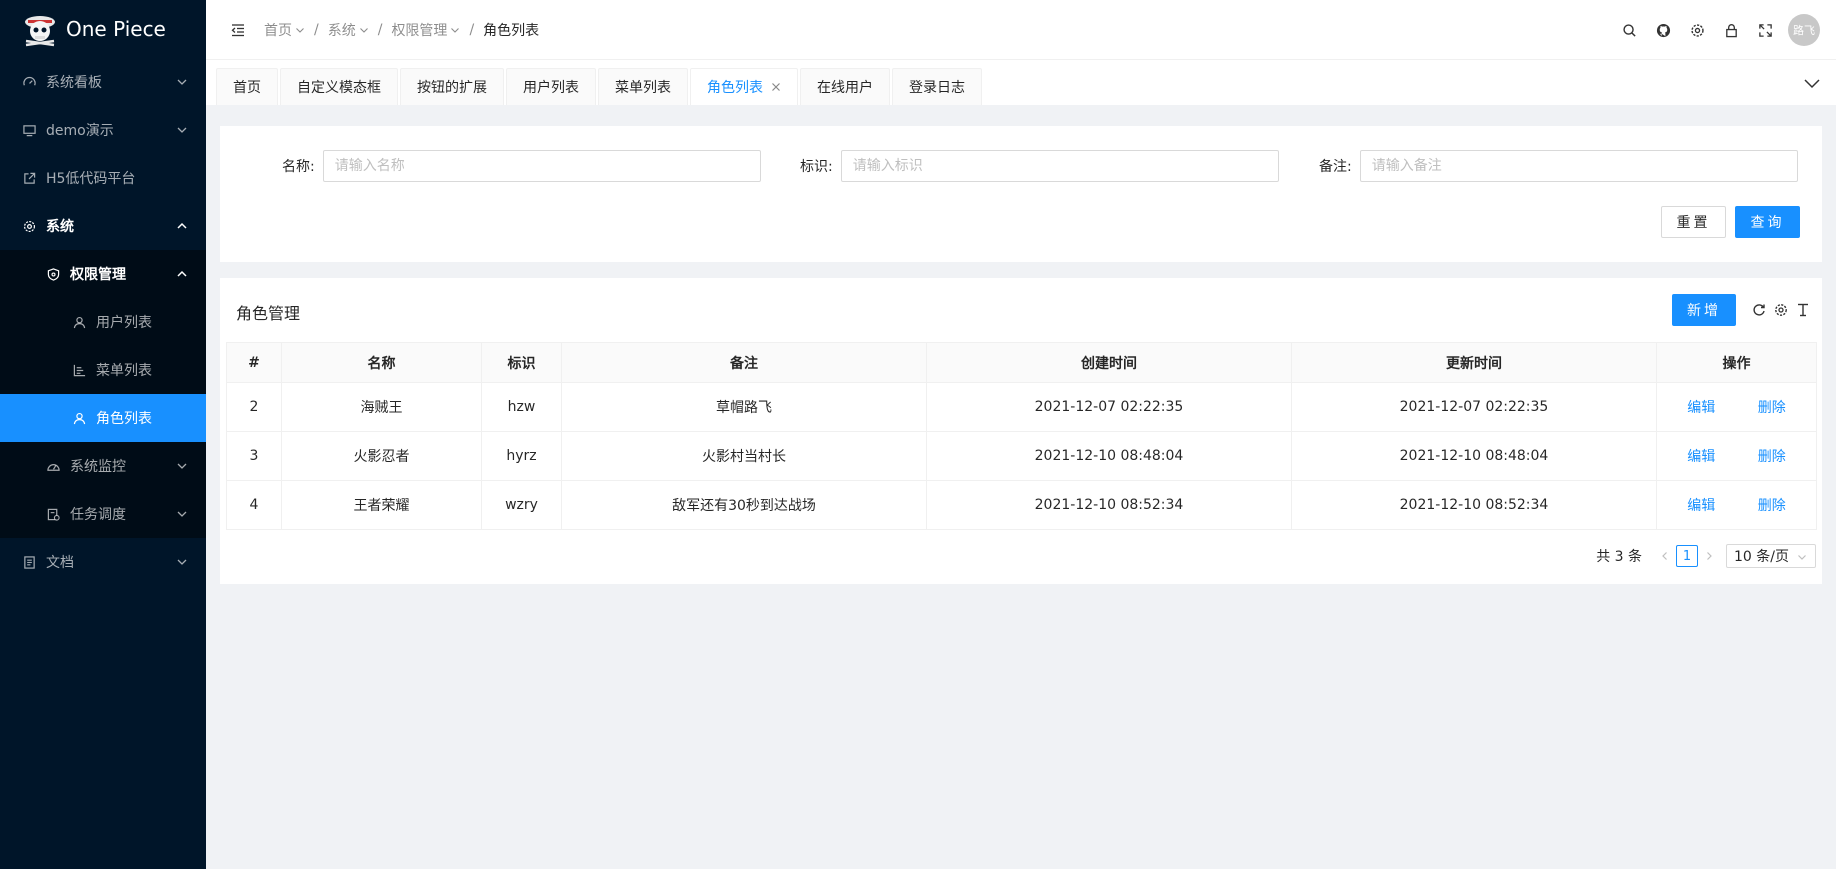  What do you see at coordinates (521, 456) in the screenshot?
I see `cell-code: hyrz` at bounding box center [521, 456].